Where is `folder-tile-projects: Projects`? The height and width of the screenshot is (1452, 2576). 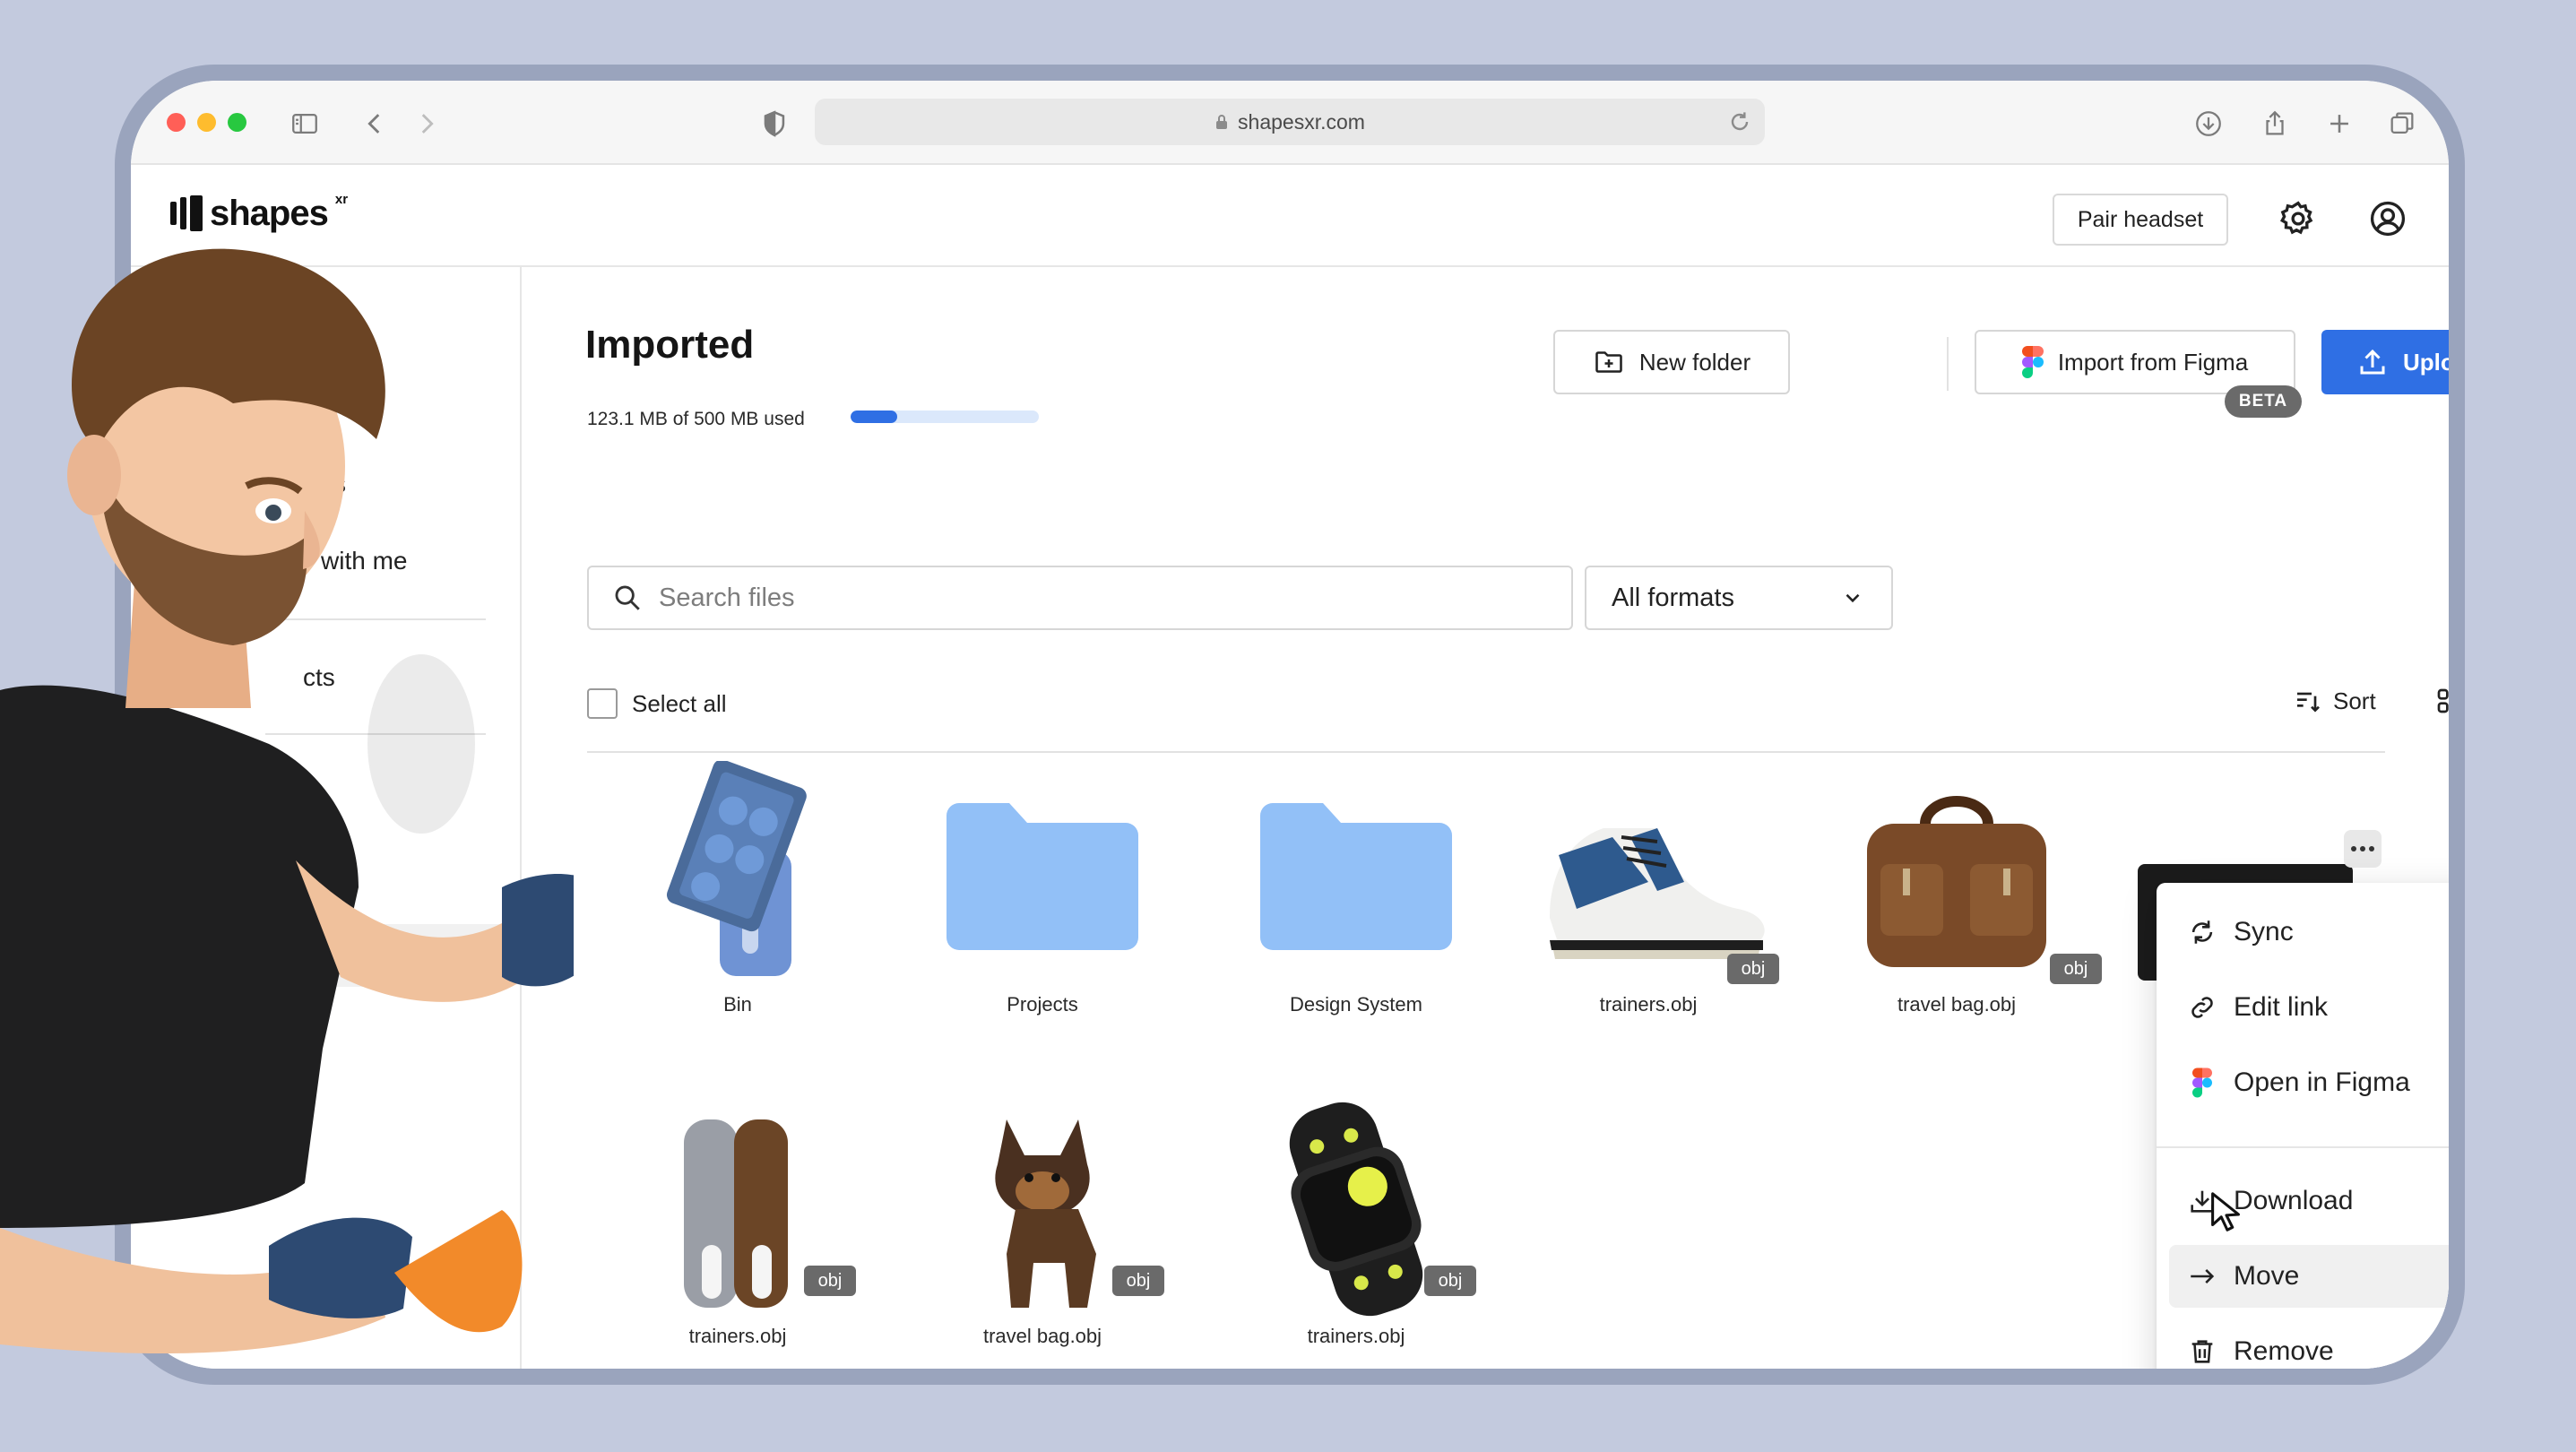 folder-tile-projects: Projects is located at coordinates (1042, 895).